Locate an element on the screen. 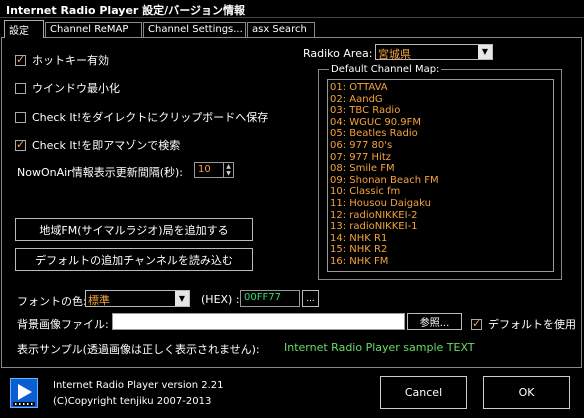  clipboard-checkbox-row: Check It!をダイレクトにクリップボードへ保存 is located at coordinates (141, 117).